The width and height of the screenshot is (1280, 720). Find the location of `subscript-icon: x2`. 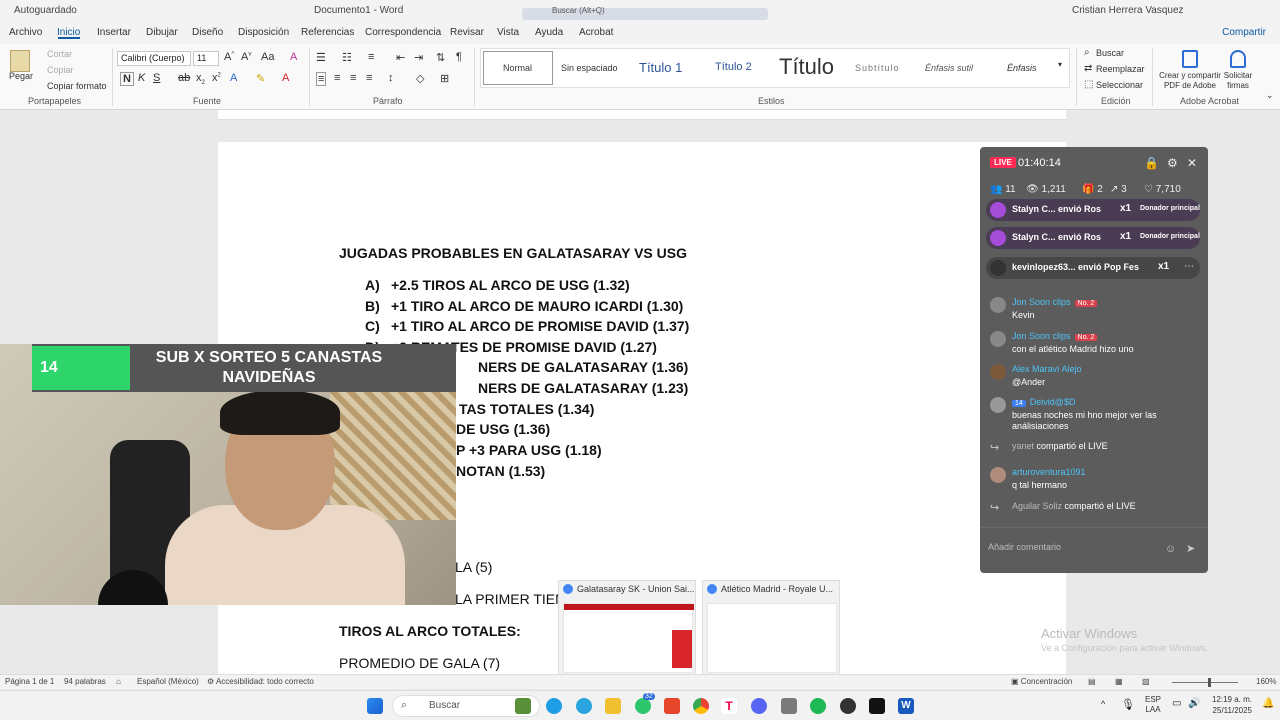

subscript-icon: x2 is located at coordinates (200, 79).